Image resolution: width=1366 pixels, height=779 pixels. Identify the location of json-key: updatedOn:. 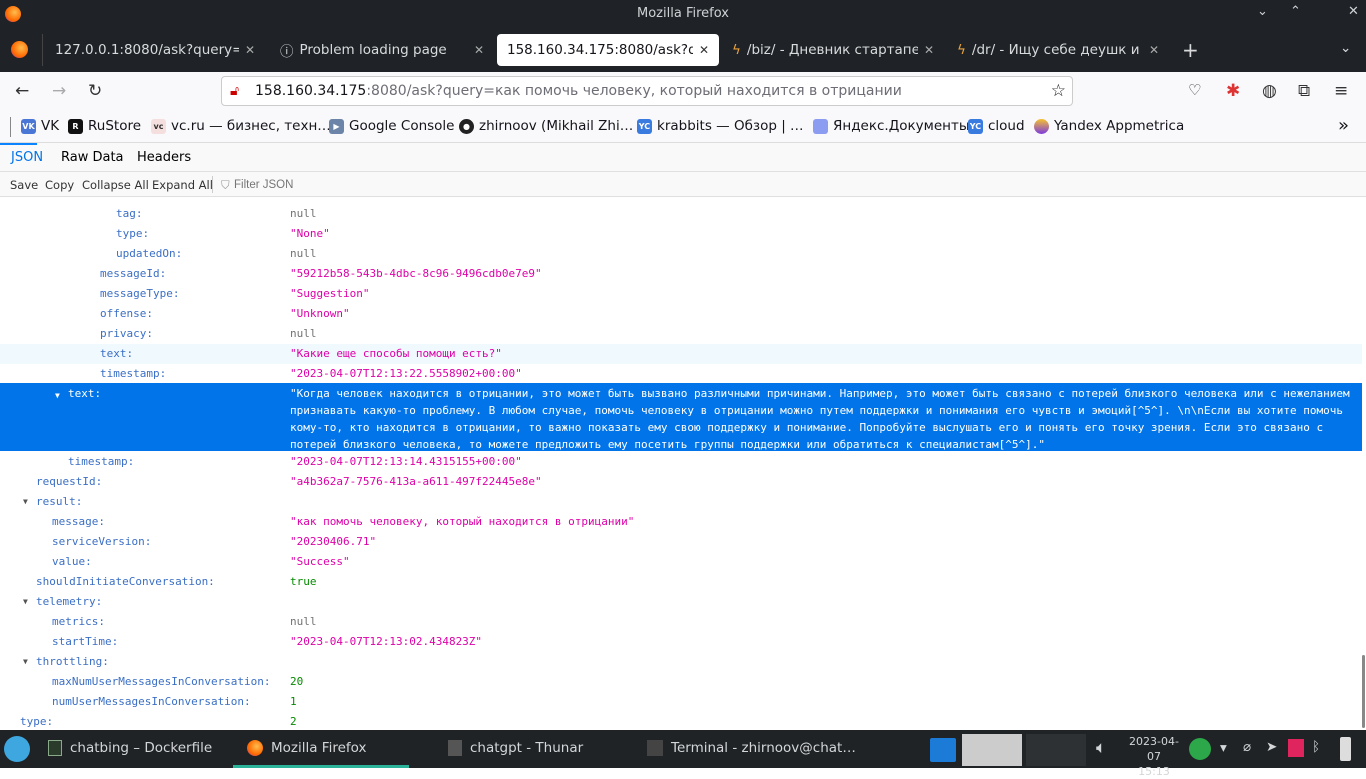
(149, 253).